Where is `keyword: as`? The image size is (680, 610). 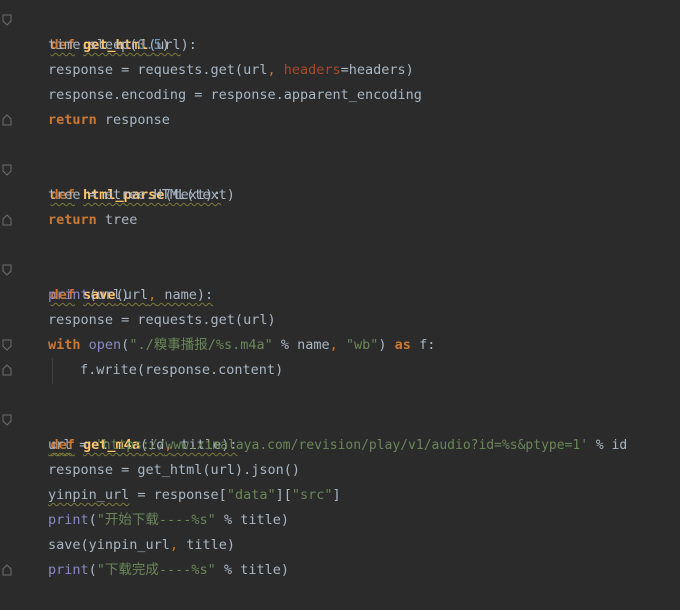 keyword: as is located at coordinates (402, 345).